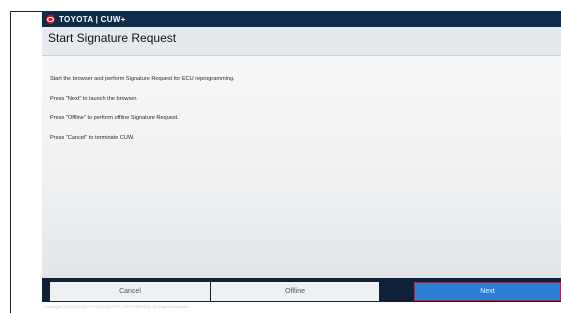 This screenshot has width=561, height=313. I want to click on toyota-logo-icon, so click(50, 19).